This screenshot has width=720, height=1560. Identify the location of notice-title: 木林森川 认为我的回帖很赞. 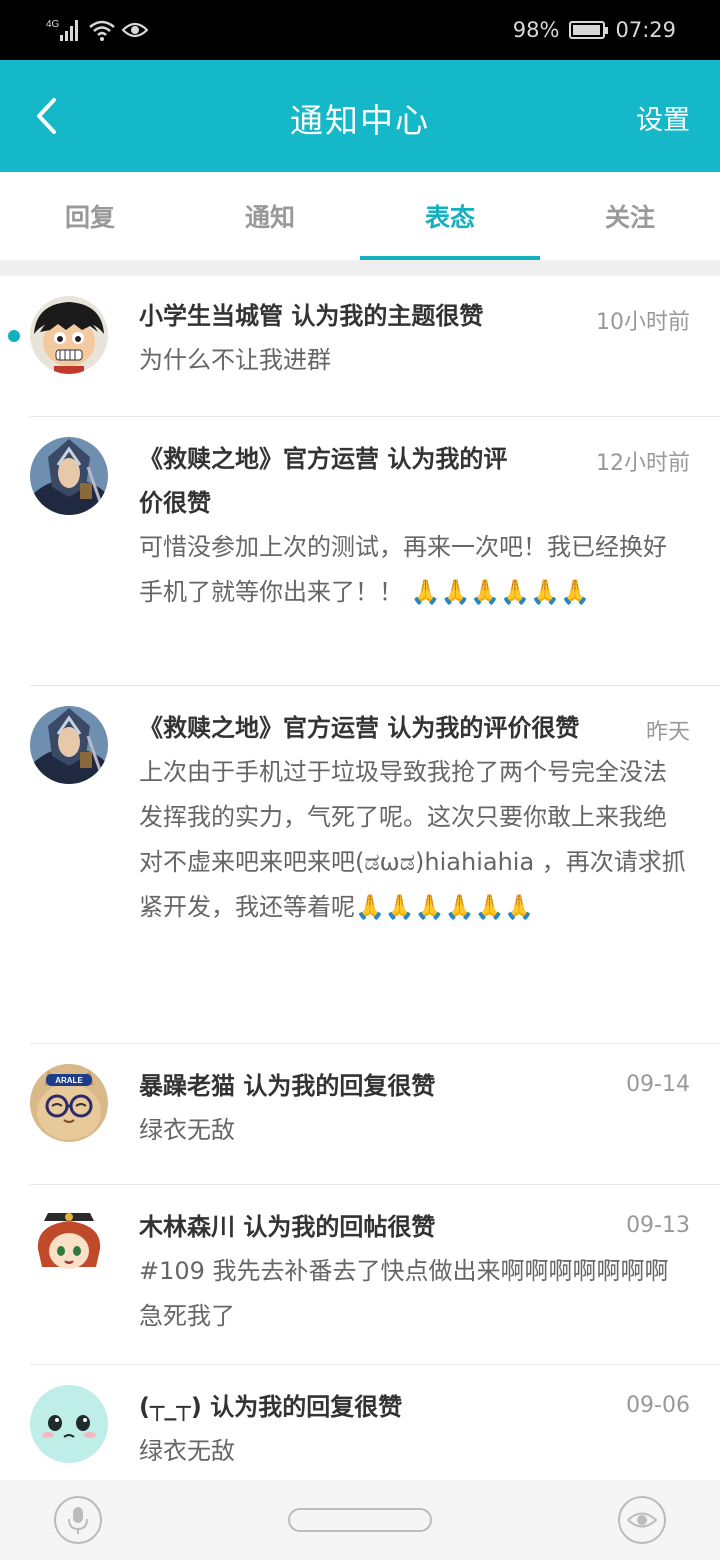
(287, 1227).